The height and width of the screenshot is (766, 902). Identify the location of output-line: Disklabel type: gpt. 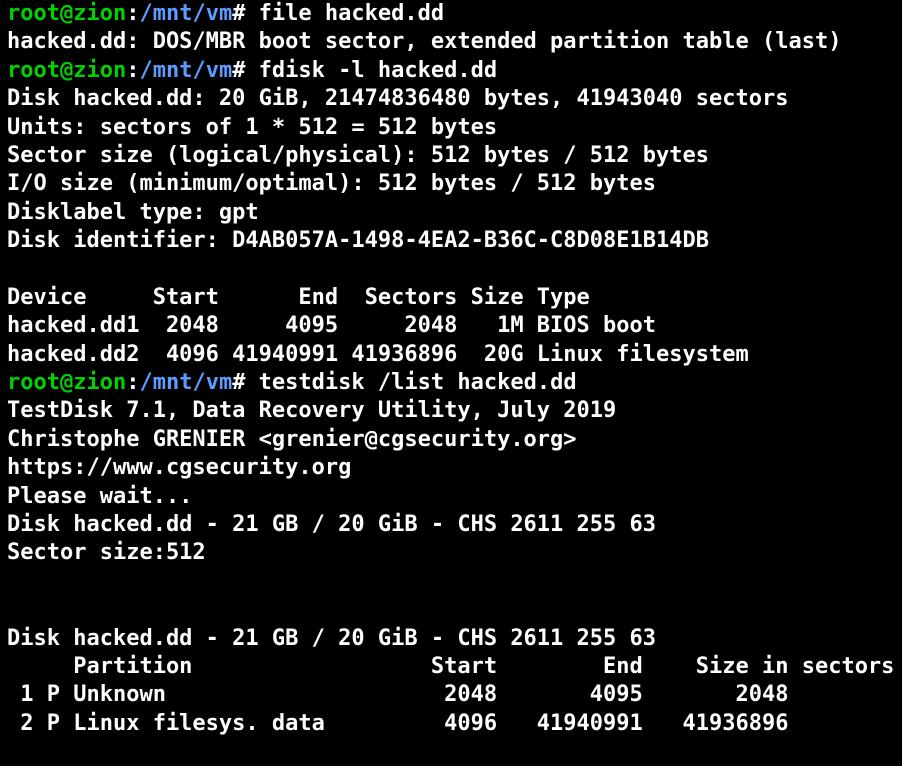
(133, 212).